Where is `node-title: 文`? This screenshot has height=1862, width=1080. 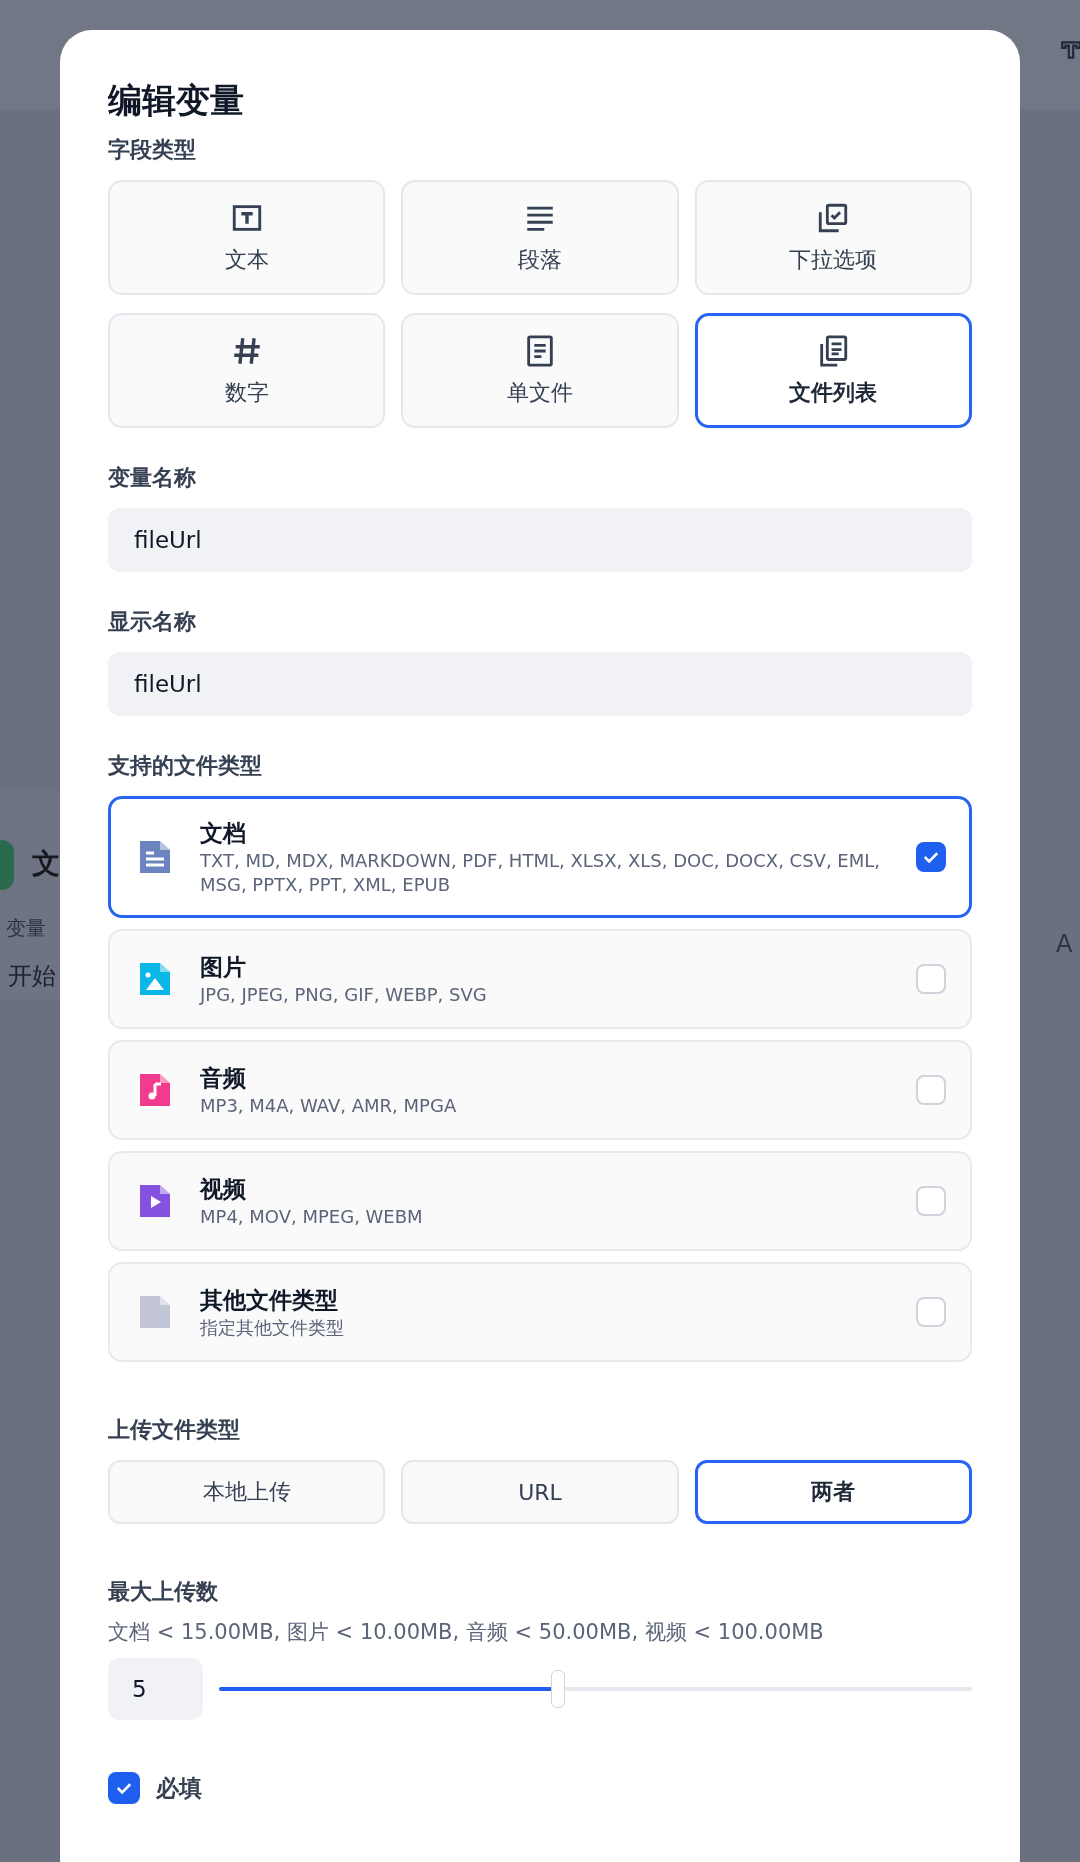
node-title: 文 is located at coordinates (46, 864).